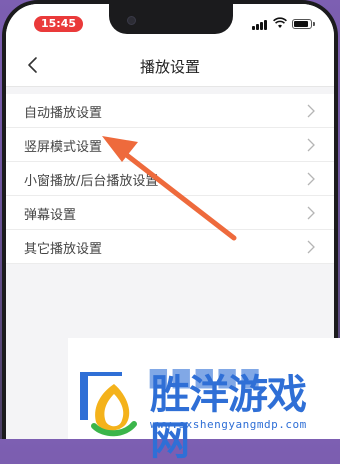 Image resolution: width=340 pixels, height=464 pixels. What do you see at coordinates (170, 145) in the screenshot?
I see `settings-row-portrait-mode: 竖屏模式设置` at bounding box center [170, 145].